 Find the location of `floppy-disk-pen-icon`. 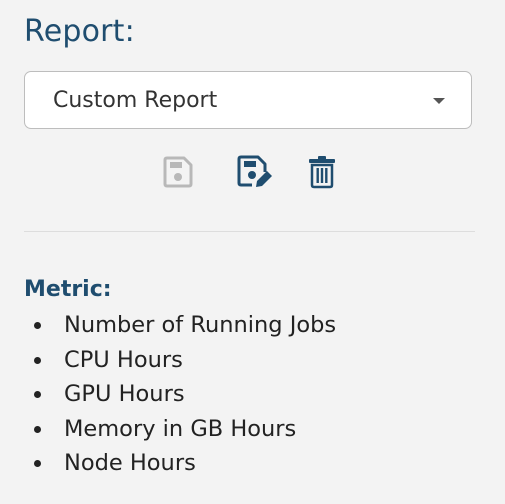

floppy-disk-pen-icon is located at coordinates (254, 171).